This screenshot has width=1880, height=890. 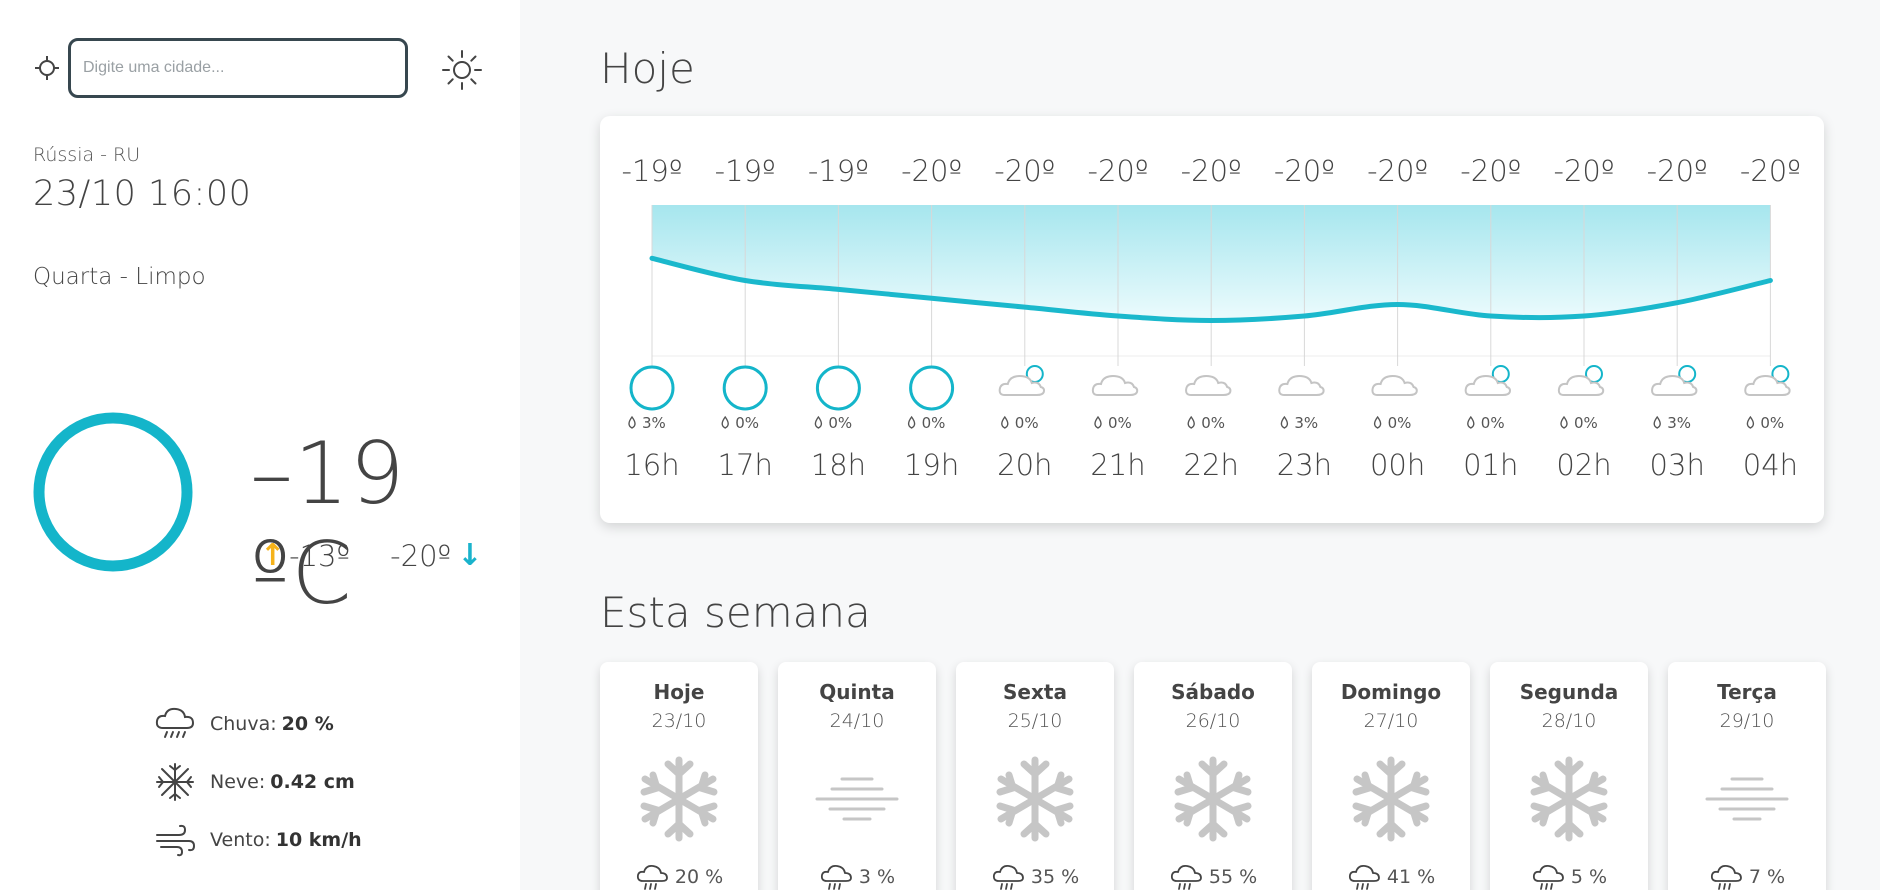 I want to click on today-title: Hoje, so click(x=647, y=68).